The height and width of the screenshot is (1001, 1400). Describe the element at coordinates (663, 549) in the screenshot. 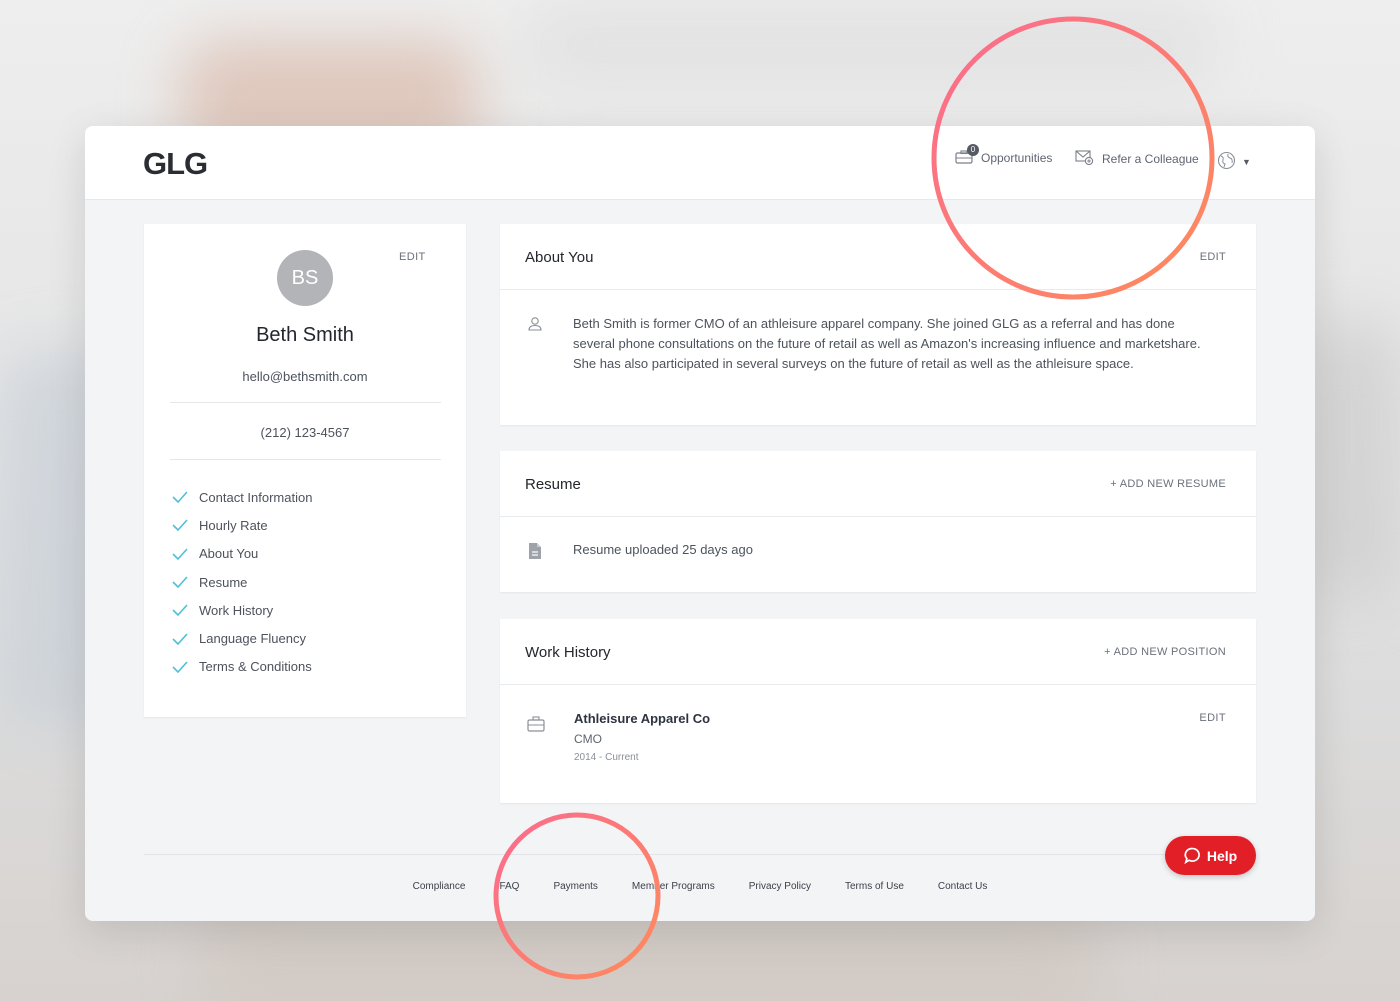

I see `resume-status: Resume uploaded 25 days ago` at that location.